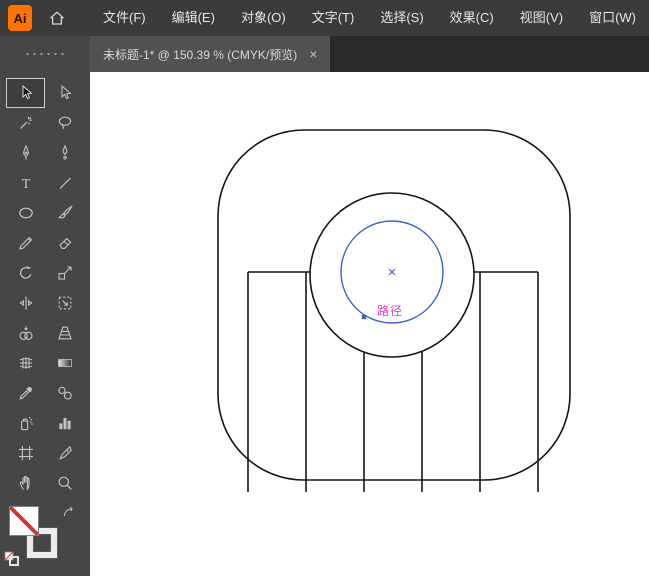 This screenshot has width=649, height=576. I want to click on line-segment-tool, so click(64, 183).